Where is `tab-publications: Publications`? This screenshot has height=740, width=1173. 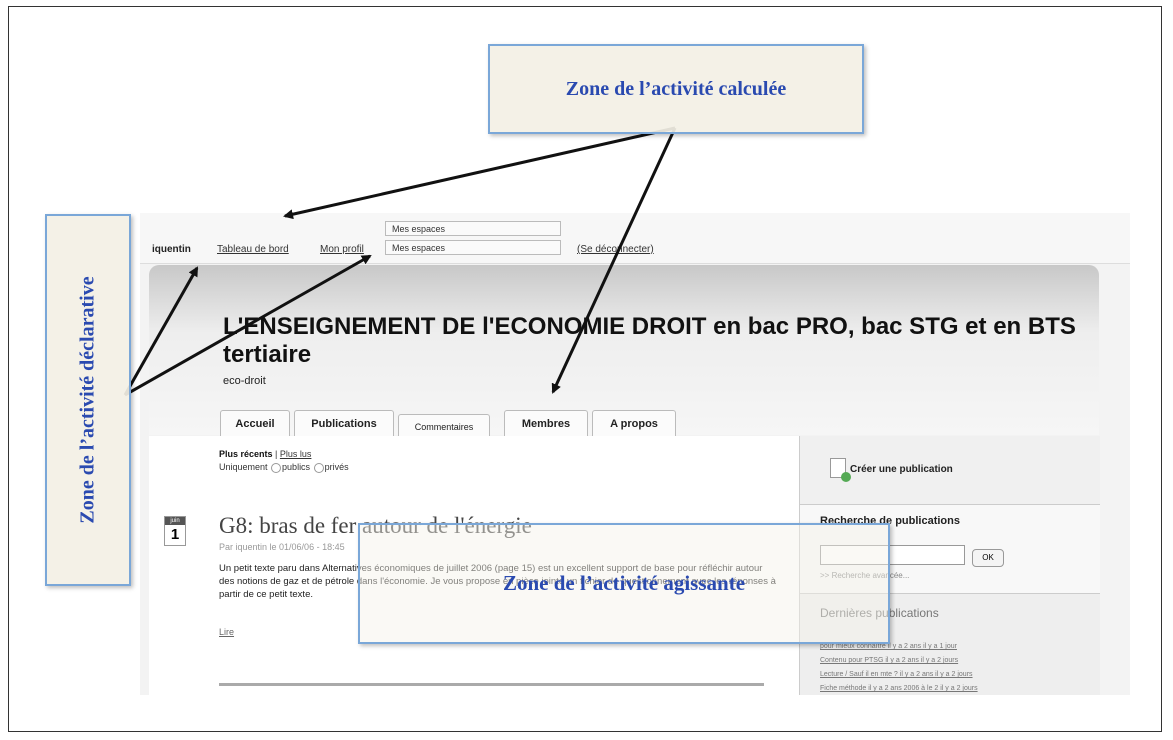 tab-publications: Publications is located at coordinates (344, 423).